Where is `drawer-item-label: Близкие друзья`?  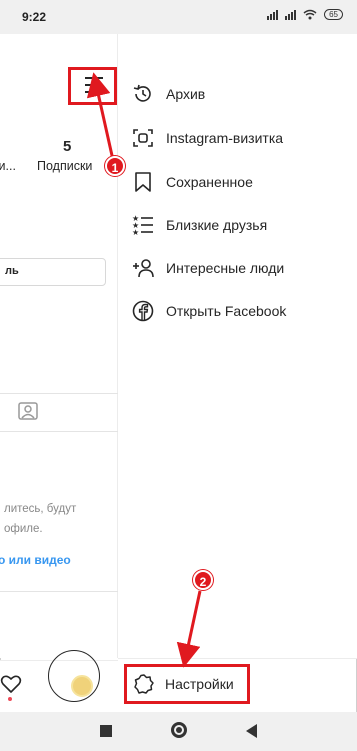
drawer-item-label: Близкие друзья is located at coordinates (217, 225).